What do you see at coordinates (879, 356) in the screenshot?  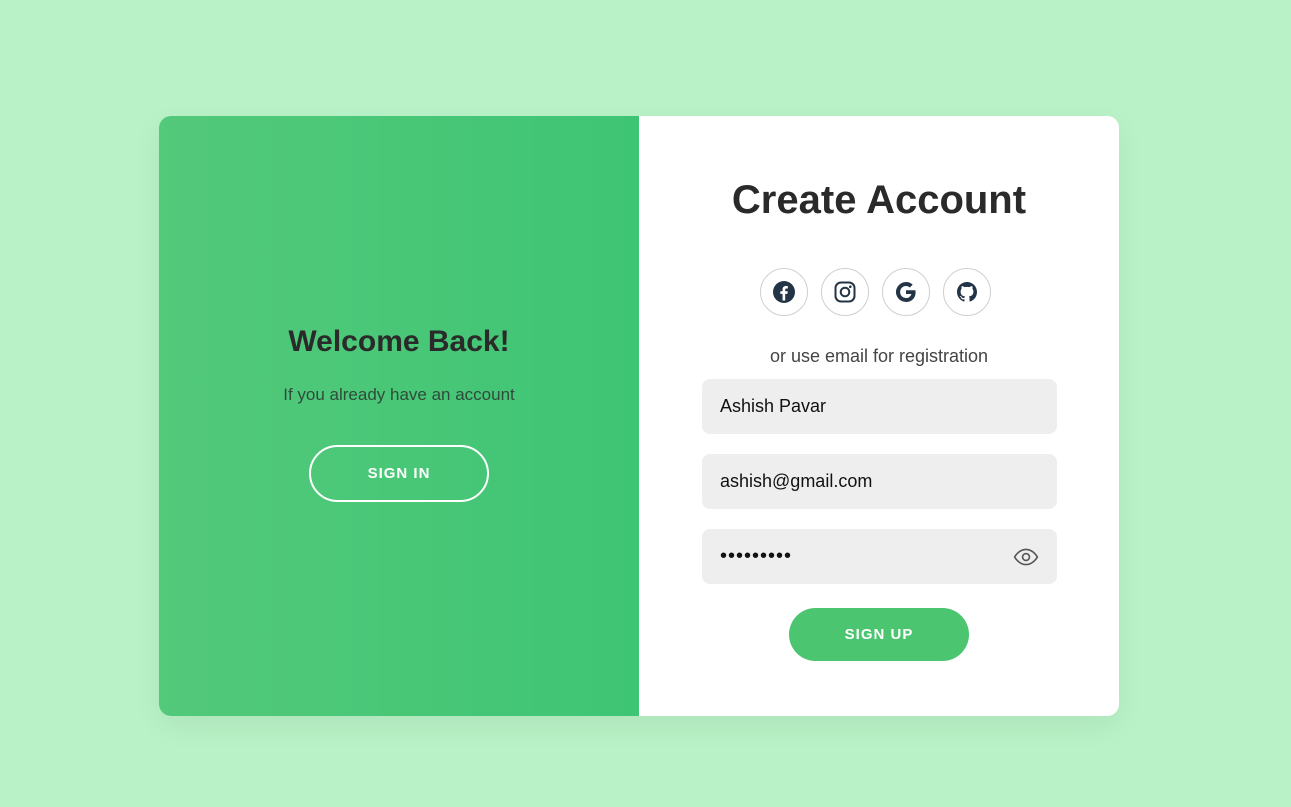 I see `registration-hint: or use email for registration` at bounding box center [879, 356].